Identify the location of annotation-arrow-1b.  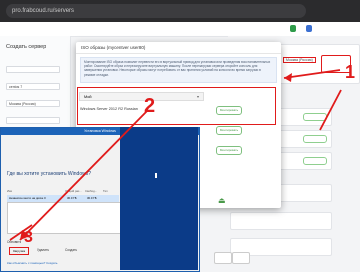
(330, 110).